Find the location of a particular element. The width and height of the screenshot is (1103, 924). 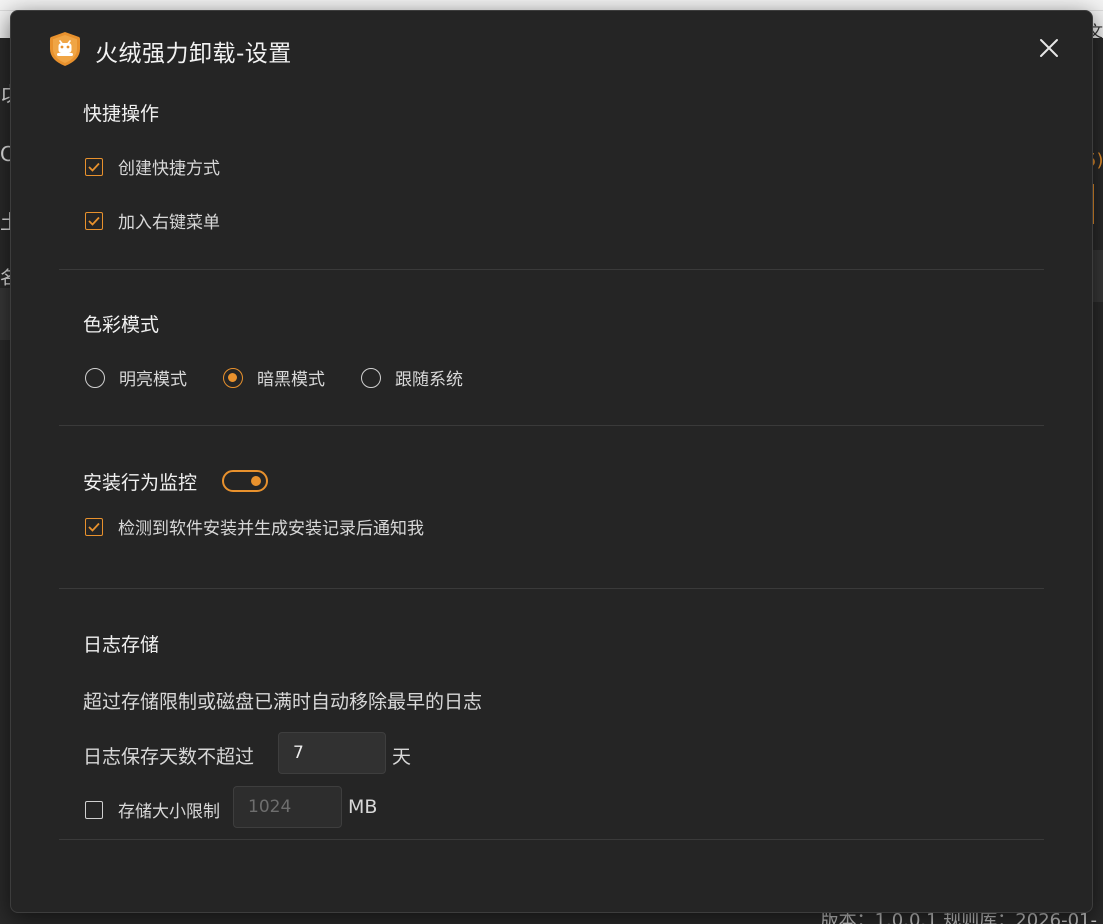

radio-follow-system: 跟随系统 is located at coordinates (412, 377).